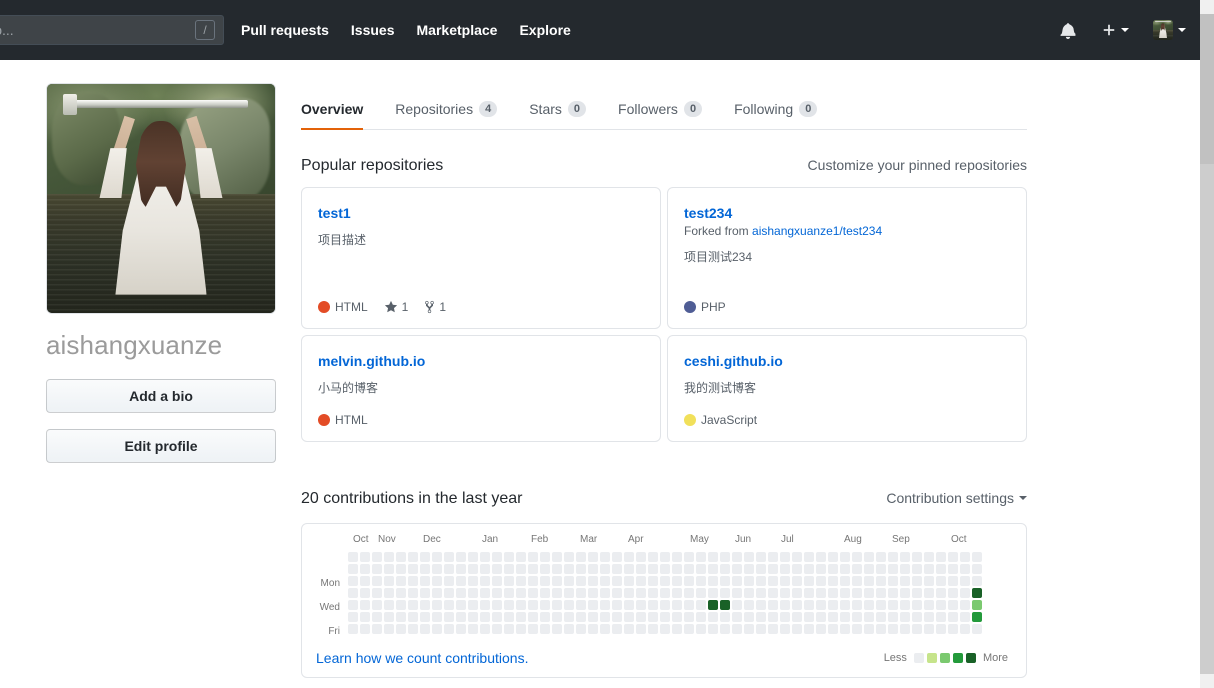 Image resolution: width=1214 pixels, height=688 pixels. I want to click on repo-card: ceshi.github.io 我的测试博客 JavaScript, so click(847, 388).